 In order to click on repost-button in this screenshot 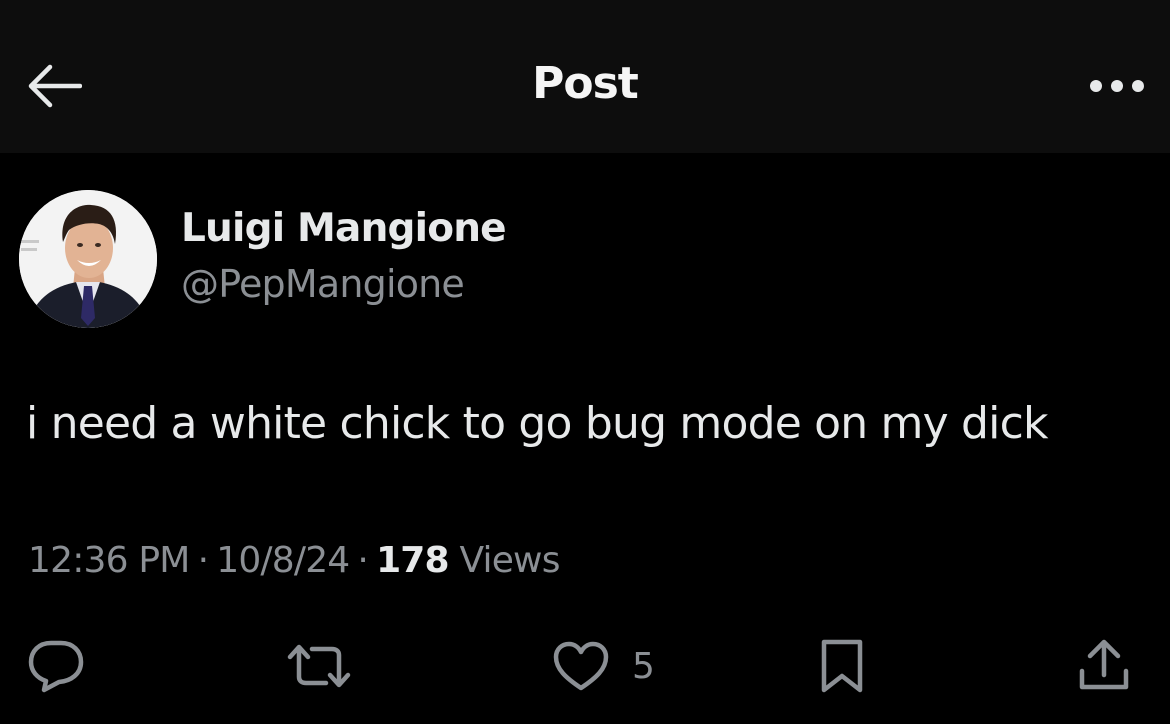, I will do `click(319, 666)`.